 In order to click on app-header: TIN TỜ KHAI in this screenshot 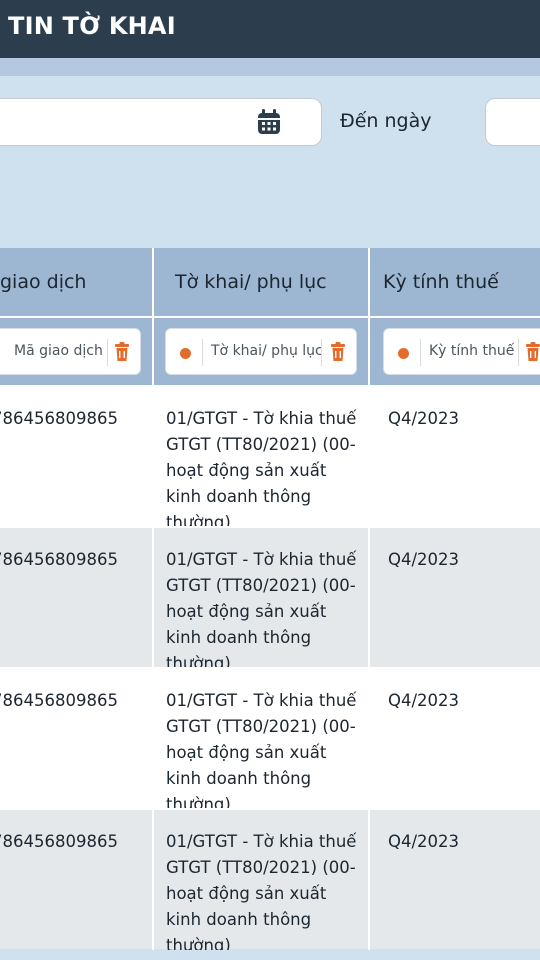, I will do `click(270, 29)`.